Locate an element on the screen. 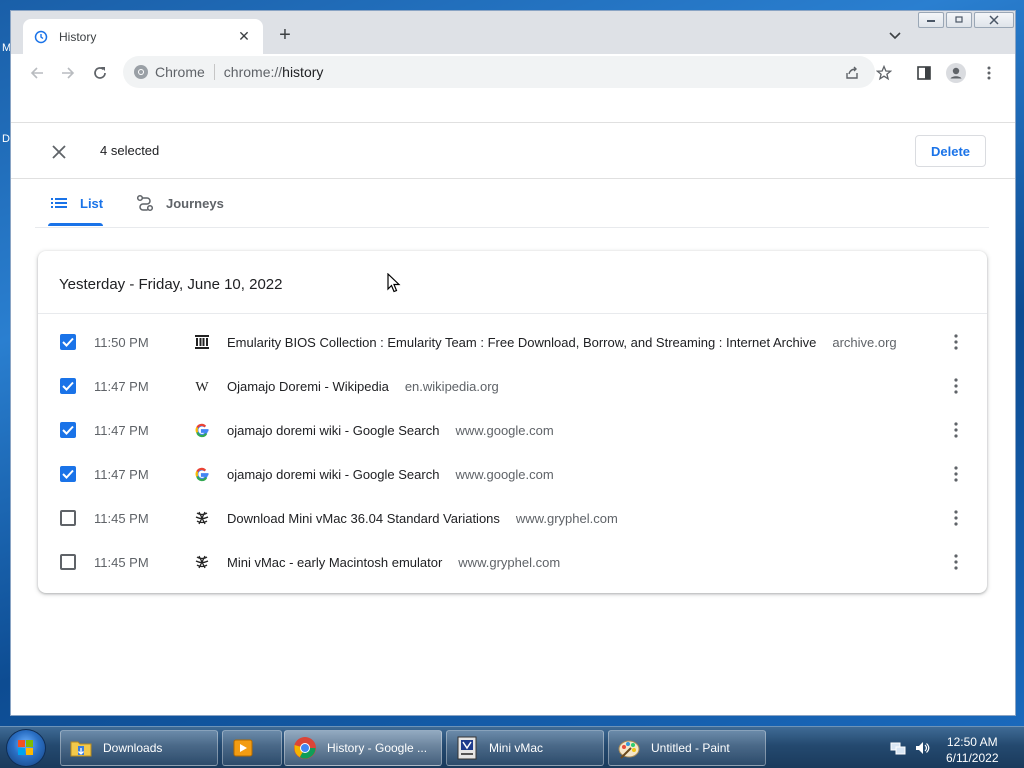 This screenshot has height=768, width=1024. entry-domain: www.google.com is located at coordinates (504, 430).